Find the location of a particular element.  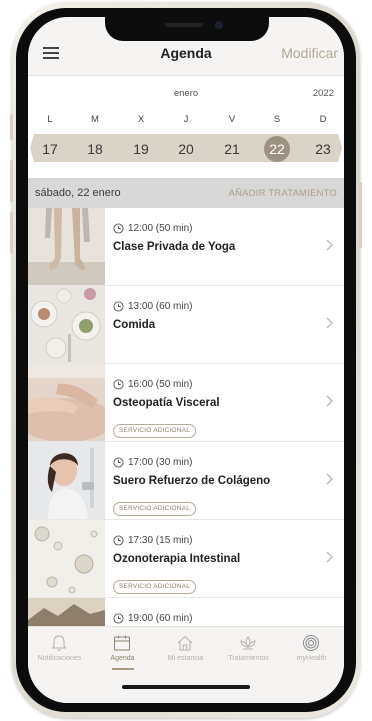

bell-icon is located at coordinates (59, 643).